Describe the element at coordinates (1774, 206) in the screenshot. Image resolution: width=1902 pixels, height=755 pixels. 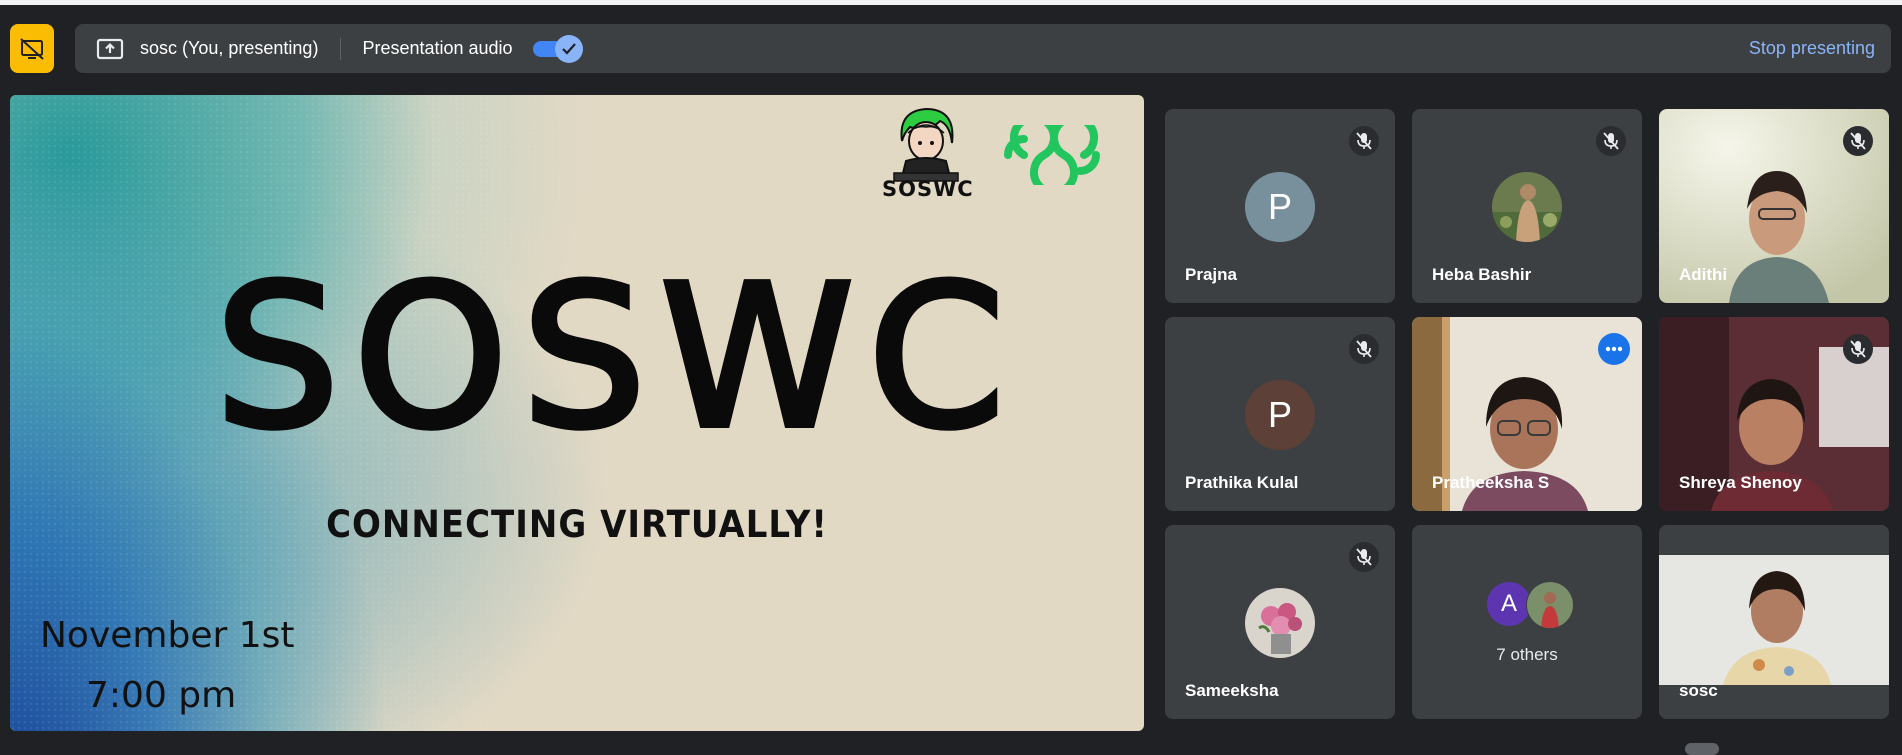
I see `participant-tile: Adithi` at that location.